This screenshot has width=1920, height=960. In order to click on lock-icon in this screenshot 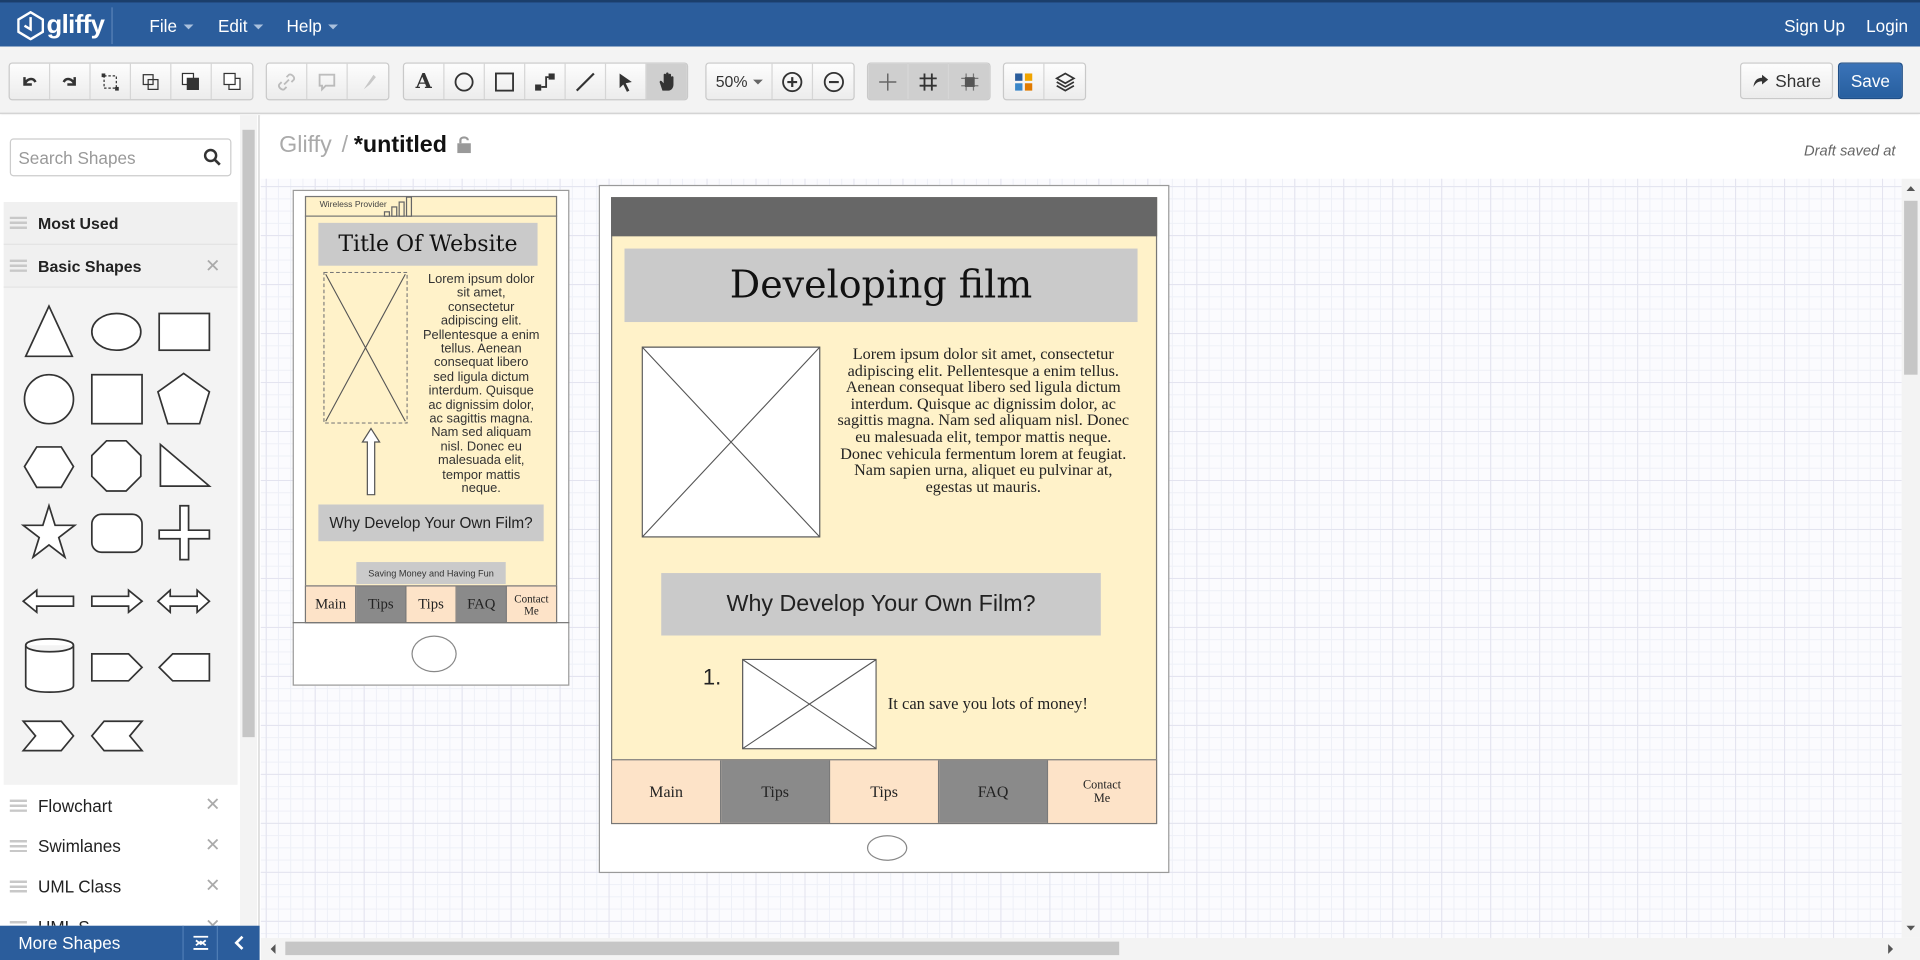, I will do `click(464, 145)`.